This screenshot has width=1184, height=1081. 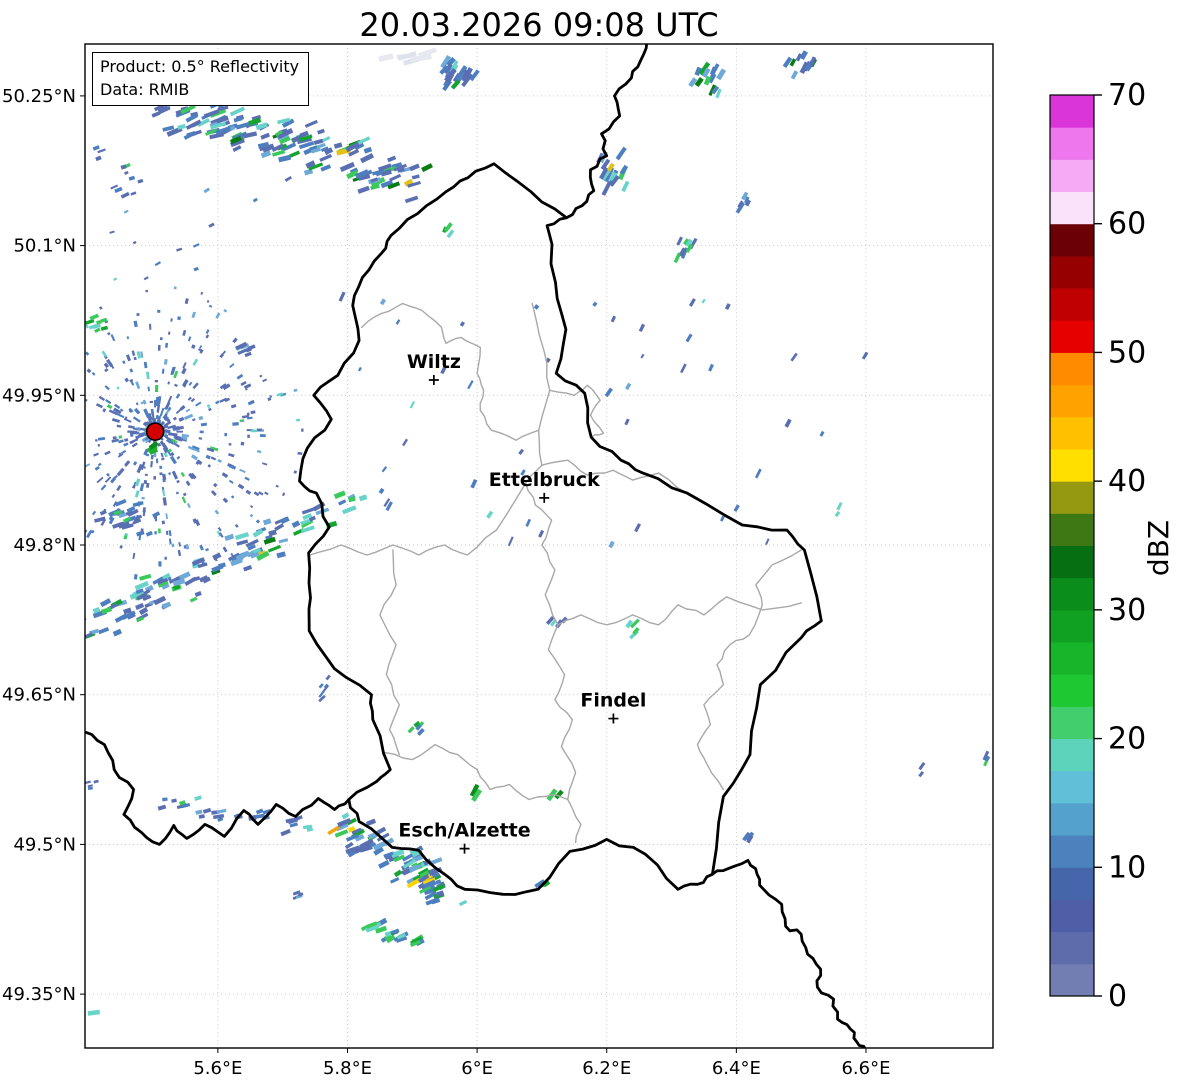 What do you see at coordinates (347, 1068) in the screenshot?
I see `x-tick-label: 5.8°E` at bounding box center [347, 1068].